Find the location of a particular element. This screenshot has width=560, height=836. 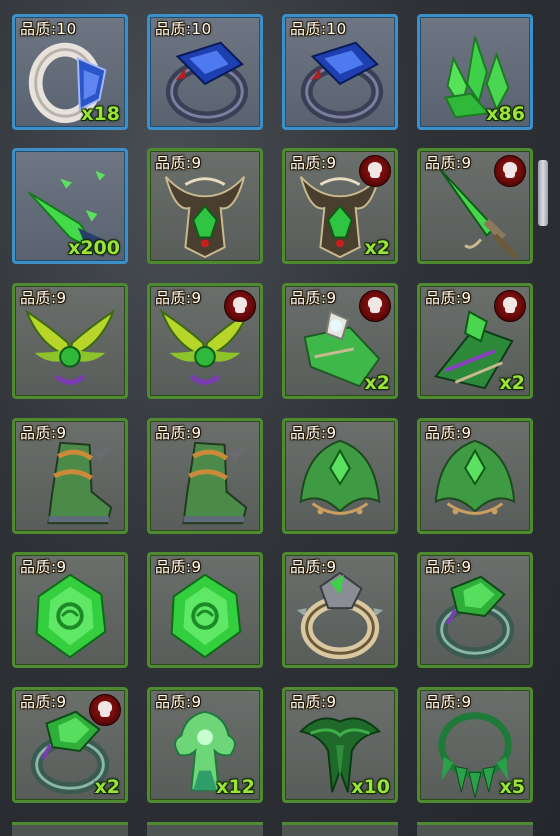

spiked-ring-icon is located at coordinates (340, 615).